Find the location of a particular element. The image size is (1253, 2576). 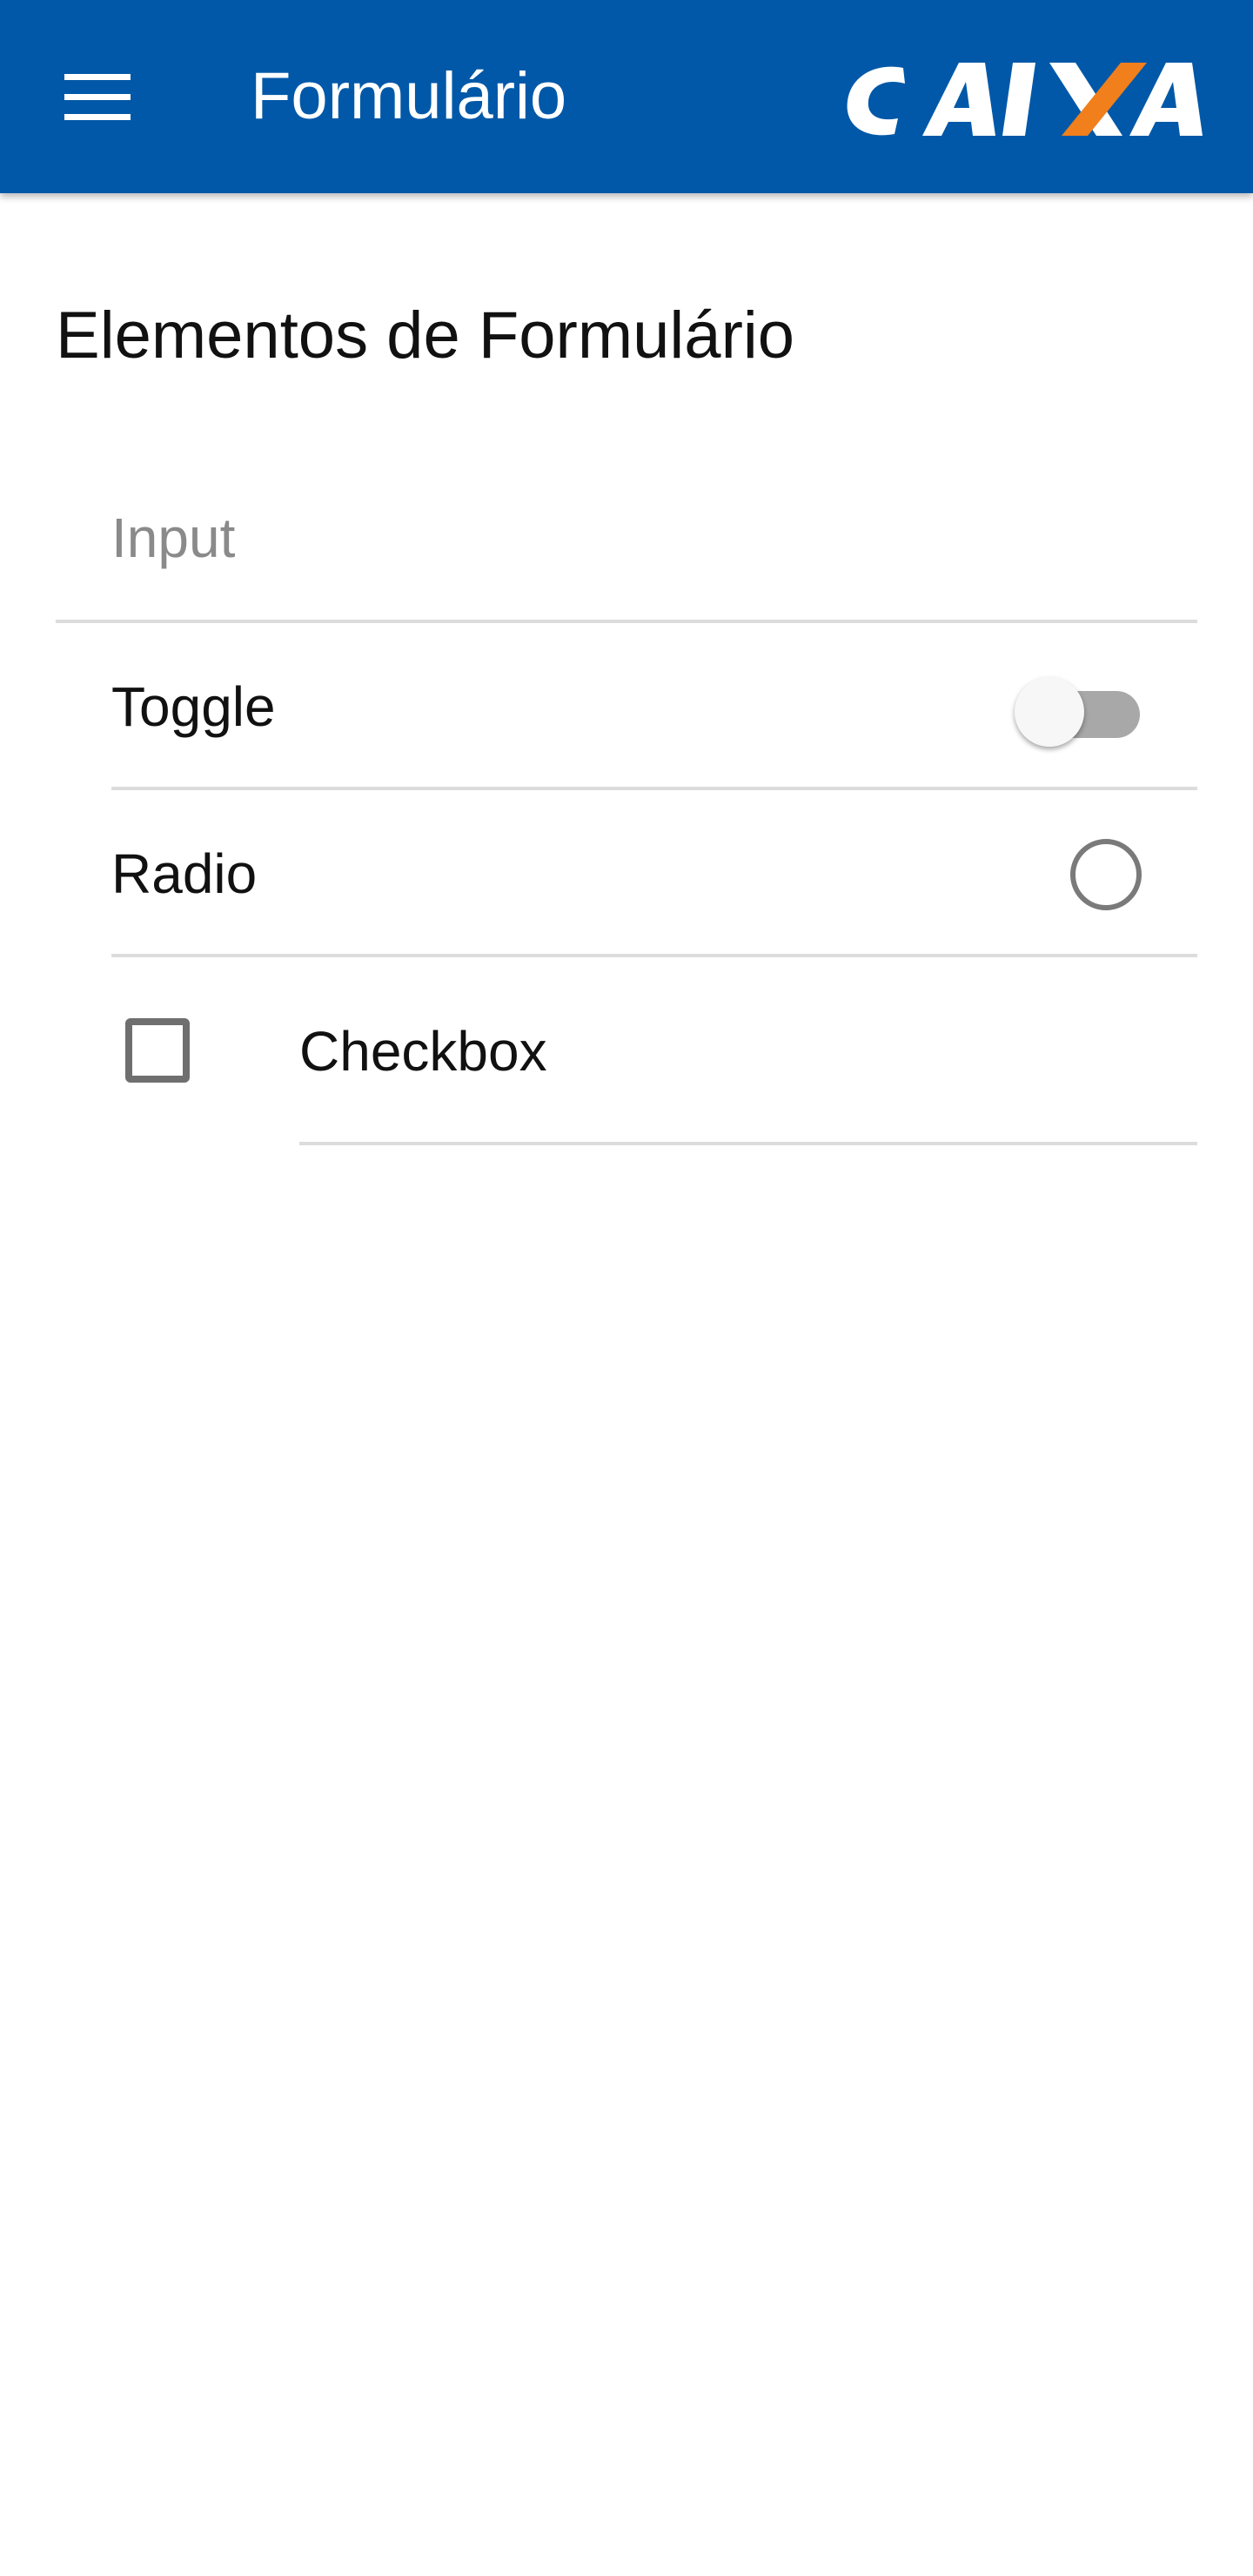

toggle-label: Toggle is located at coordinates (193, 706).